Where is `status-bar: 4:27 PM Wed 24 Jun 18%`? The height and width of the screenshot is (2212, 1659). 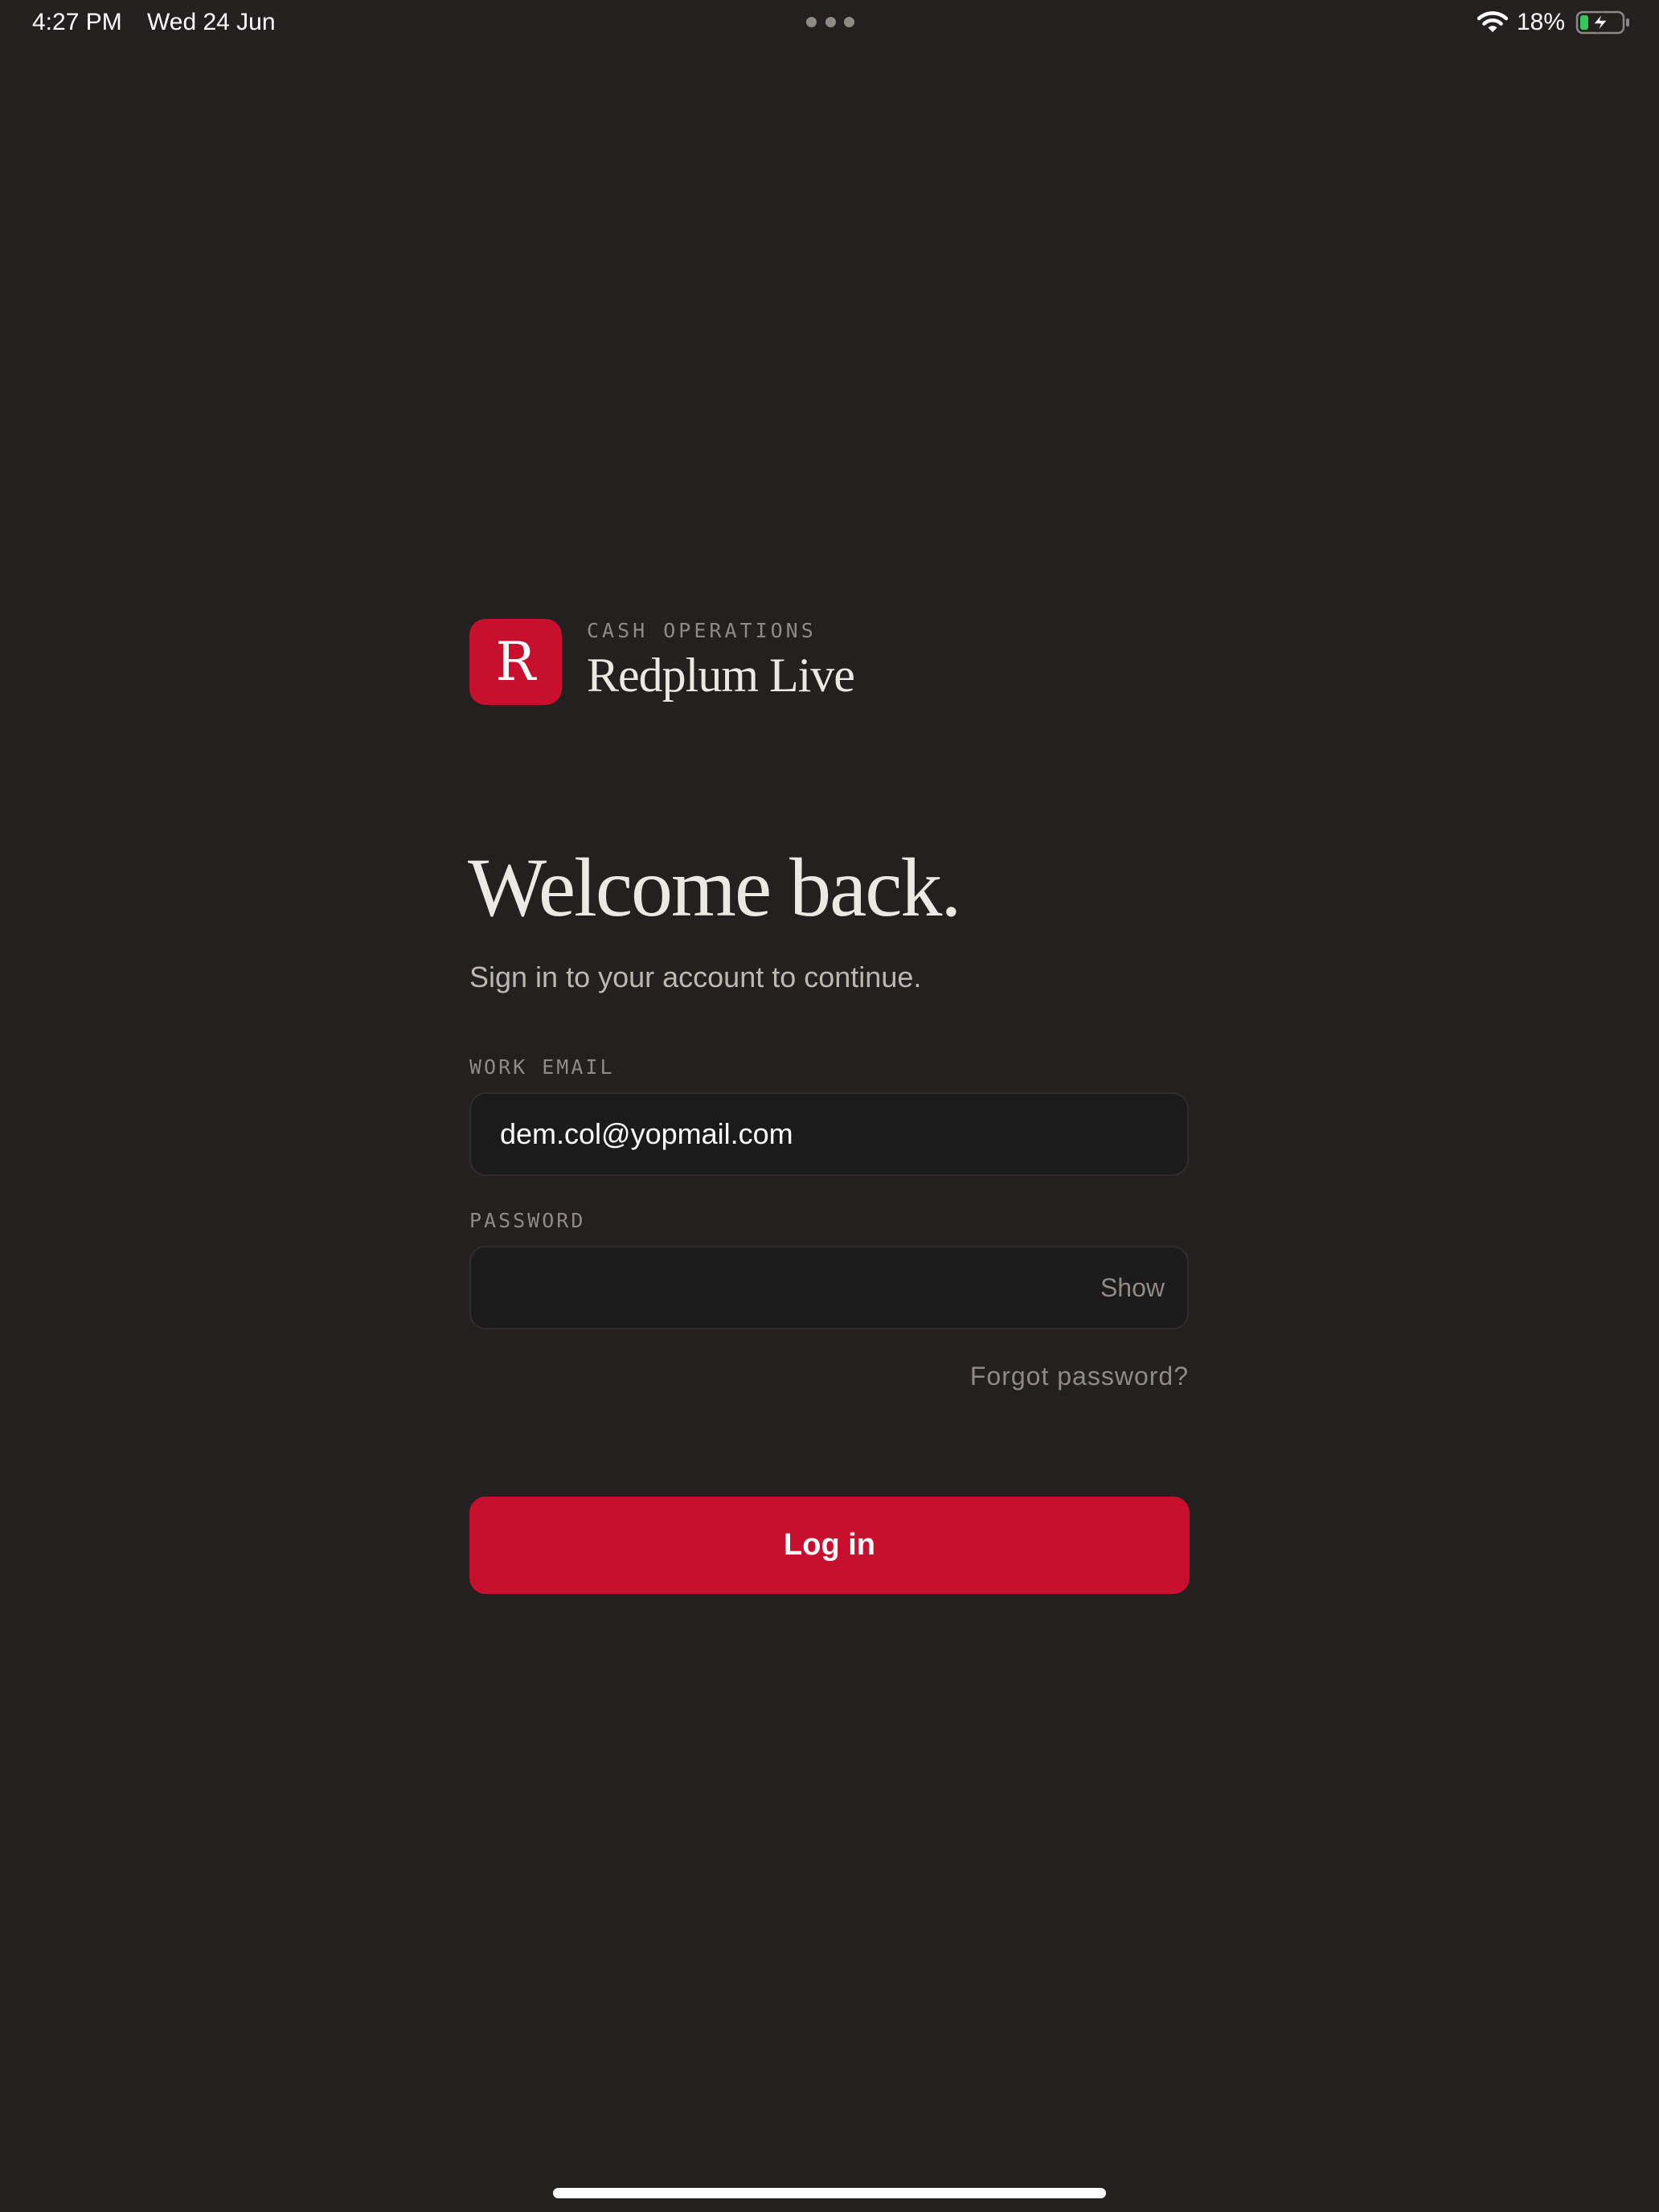
status-bar: 4:27 PM Wed 24 Jun 18% is located at coordinates (829, 24).